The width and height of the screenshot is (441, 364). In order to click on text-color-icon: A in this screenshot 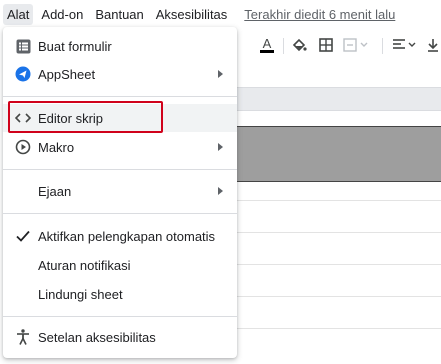, I will do `click(267, 45)`.